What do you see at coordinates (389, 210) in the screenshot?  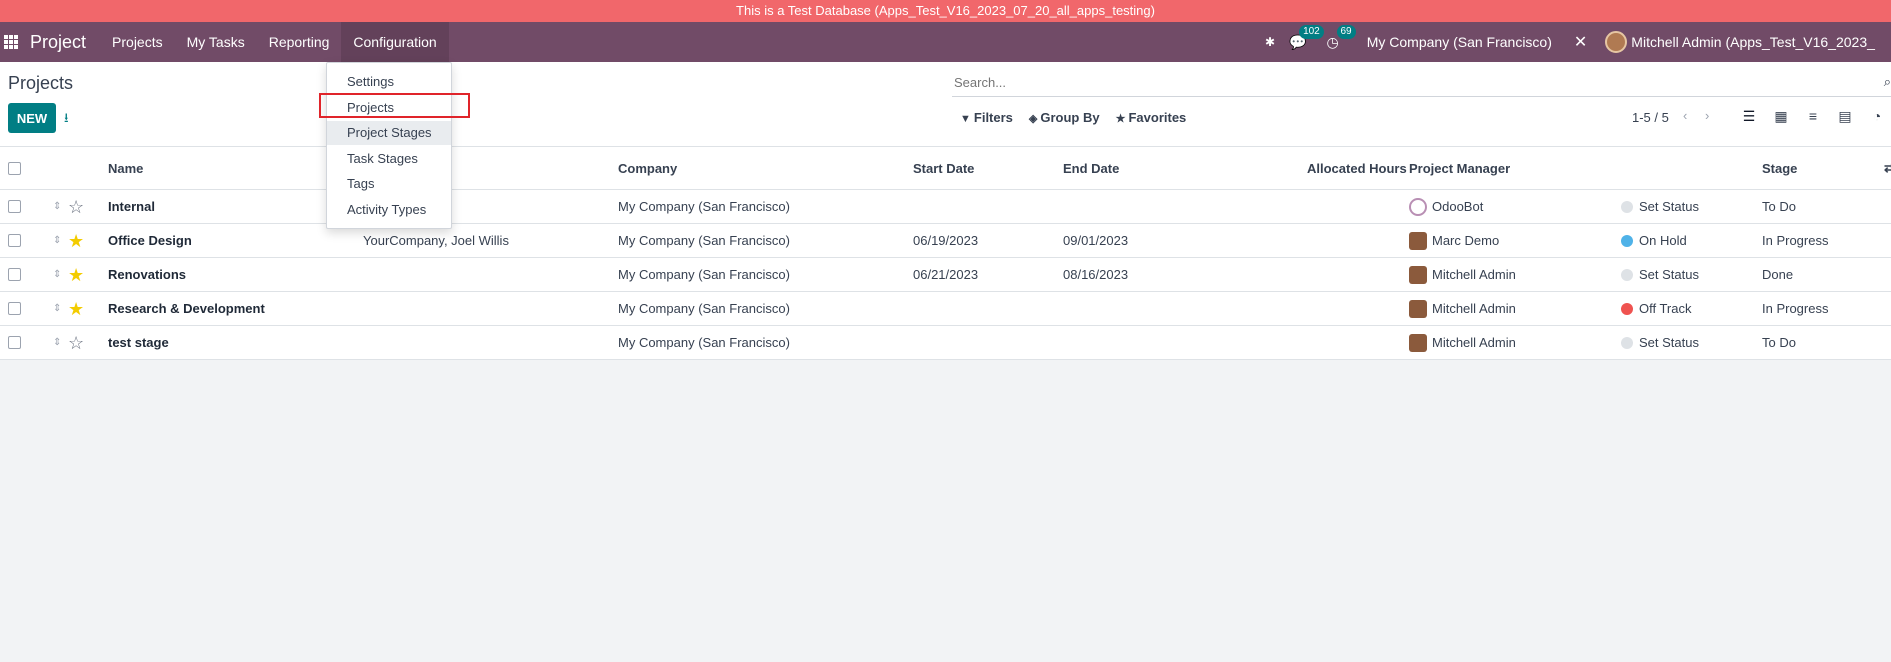 I see `menu-item-activity-types: Activity Types` at bounding box center [389, 210].